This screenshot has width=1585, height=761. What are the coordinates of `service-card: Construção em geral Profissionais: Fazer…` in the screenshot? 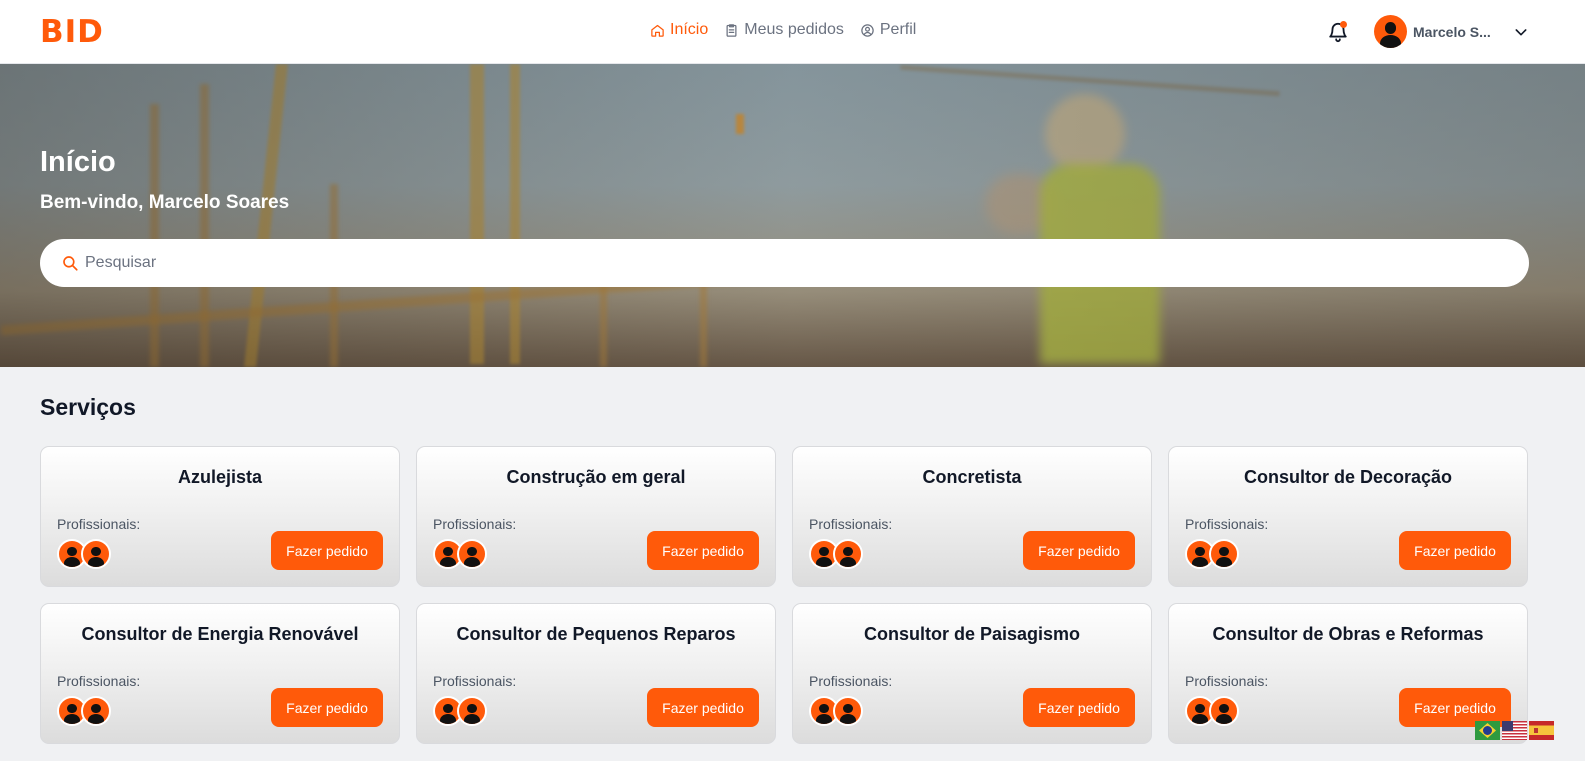 It's located at (596, 516).